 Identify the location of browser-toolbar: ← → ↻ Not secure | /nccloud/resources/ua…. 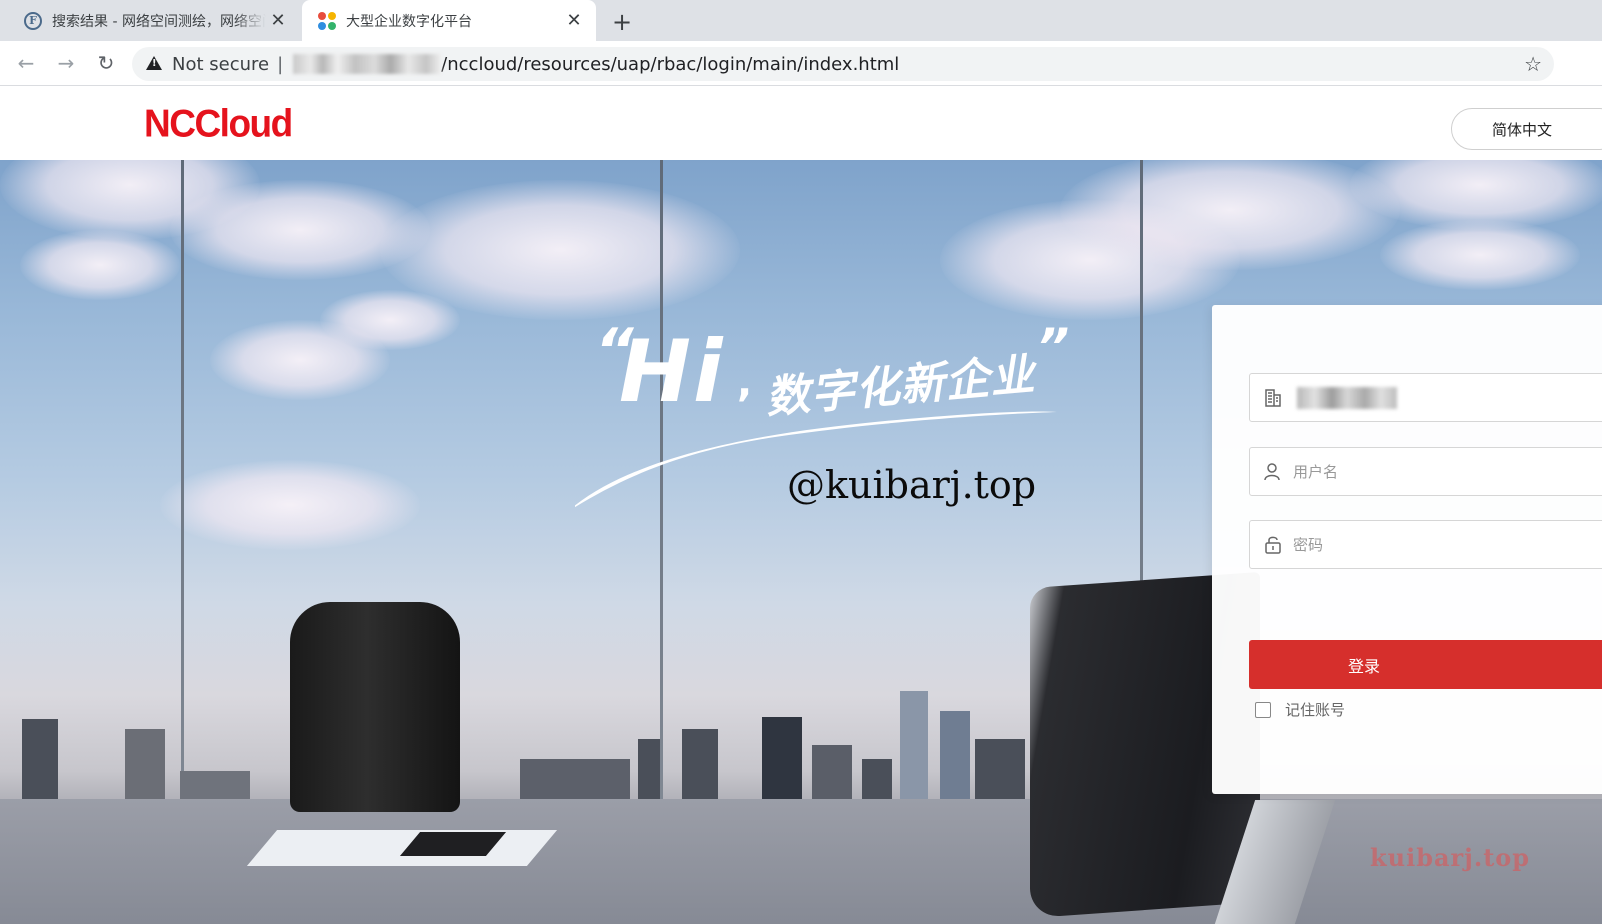
(801, 63).